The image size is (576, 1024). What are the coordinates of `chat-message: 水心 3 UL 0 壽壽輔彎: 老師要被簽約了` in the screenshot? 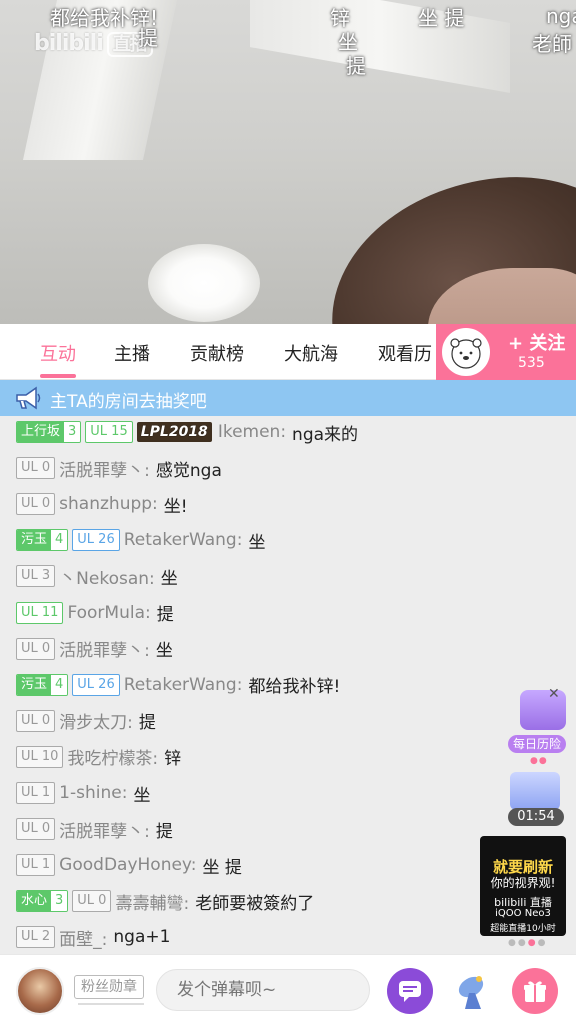 It's located at (165, 901).